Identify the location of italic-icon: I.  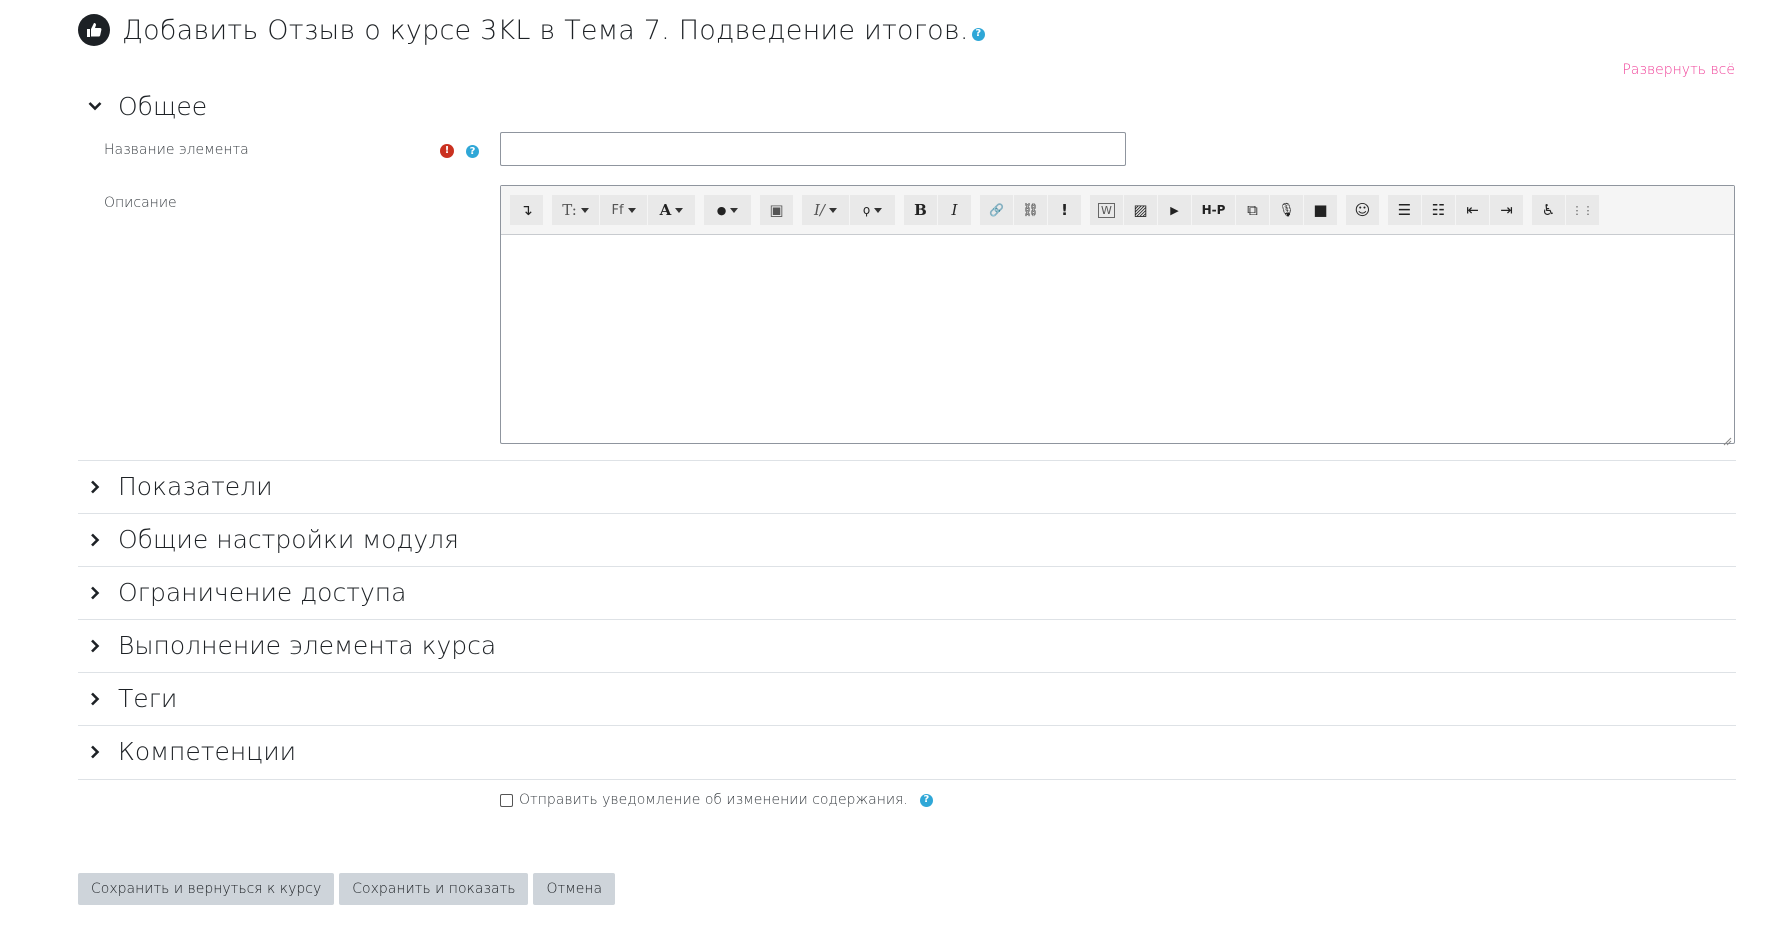
(954, 210).